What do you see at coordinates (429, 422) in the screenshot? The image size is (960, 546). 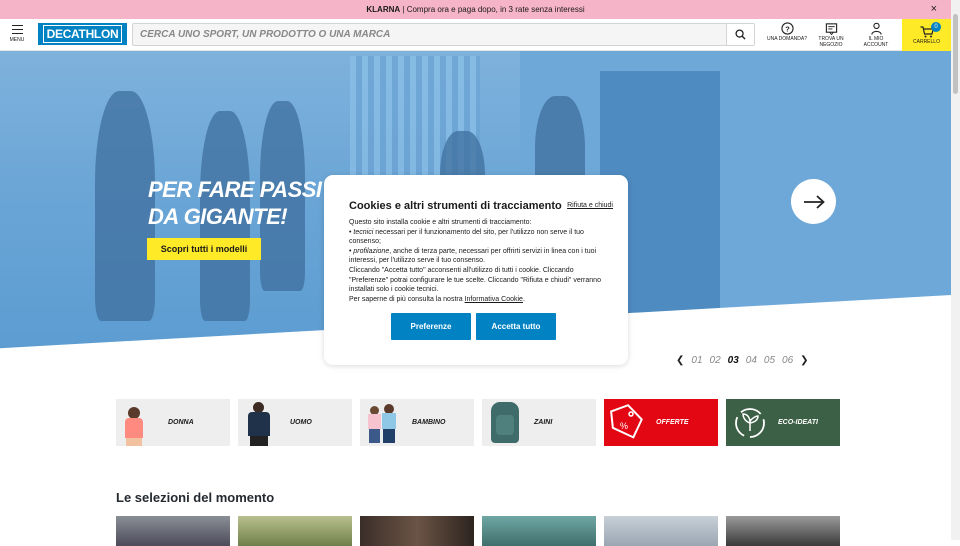 I see `category-label: BAMBINO` at bounding box center [429, 422].